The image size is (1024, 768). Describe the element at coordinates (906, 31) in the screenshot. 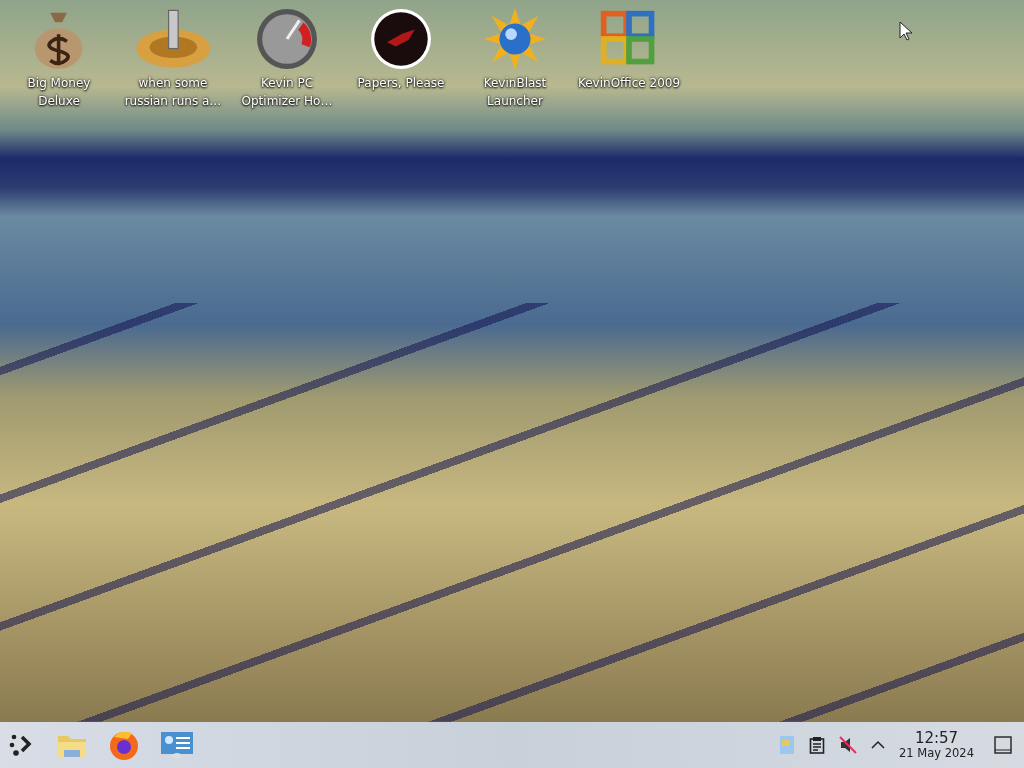

I see `mouse-cursor-icon` at that location.